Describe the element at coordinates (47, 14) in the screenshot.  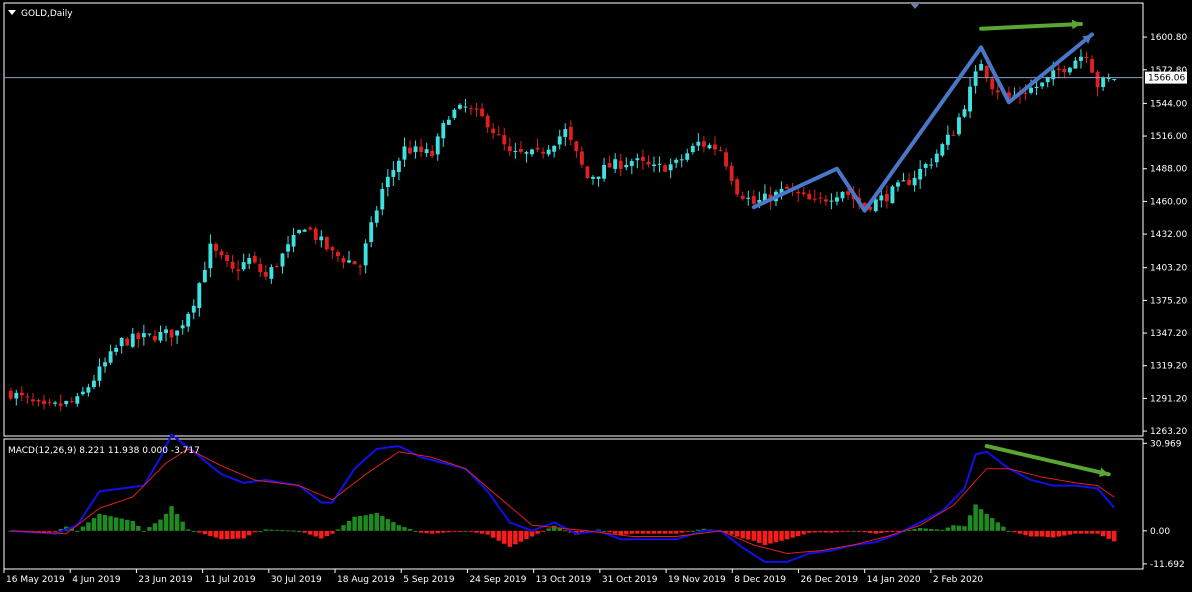
I see `chart-title: GOLD,Daily` at that location.